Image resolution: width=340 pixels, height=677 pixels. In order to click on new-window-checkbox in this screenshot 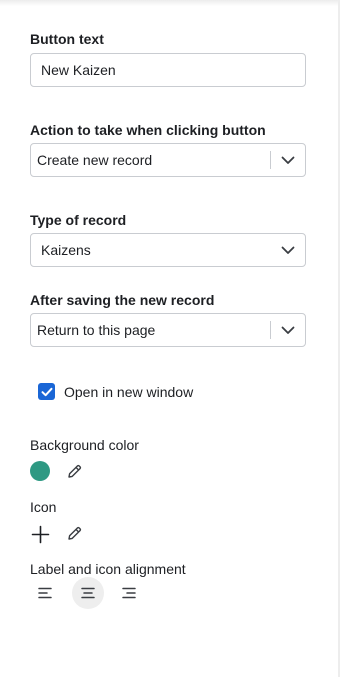, I will do `click(46, 391)`.